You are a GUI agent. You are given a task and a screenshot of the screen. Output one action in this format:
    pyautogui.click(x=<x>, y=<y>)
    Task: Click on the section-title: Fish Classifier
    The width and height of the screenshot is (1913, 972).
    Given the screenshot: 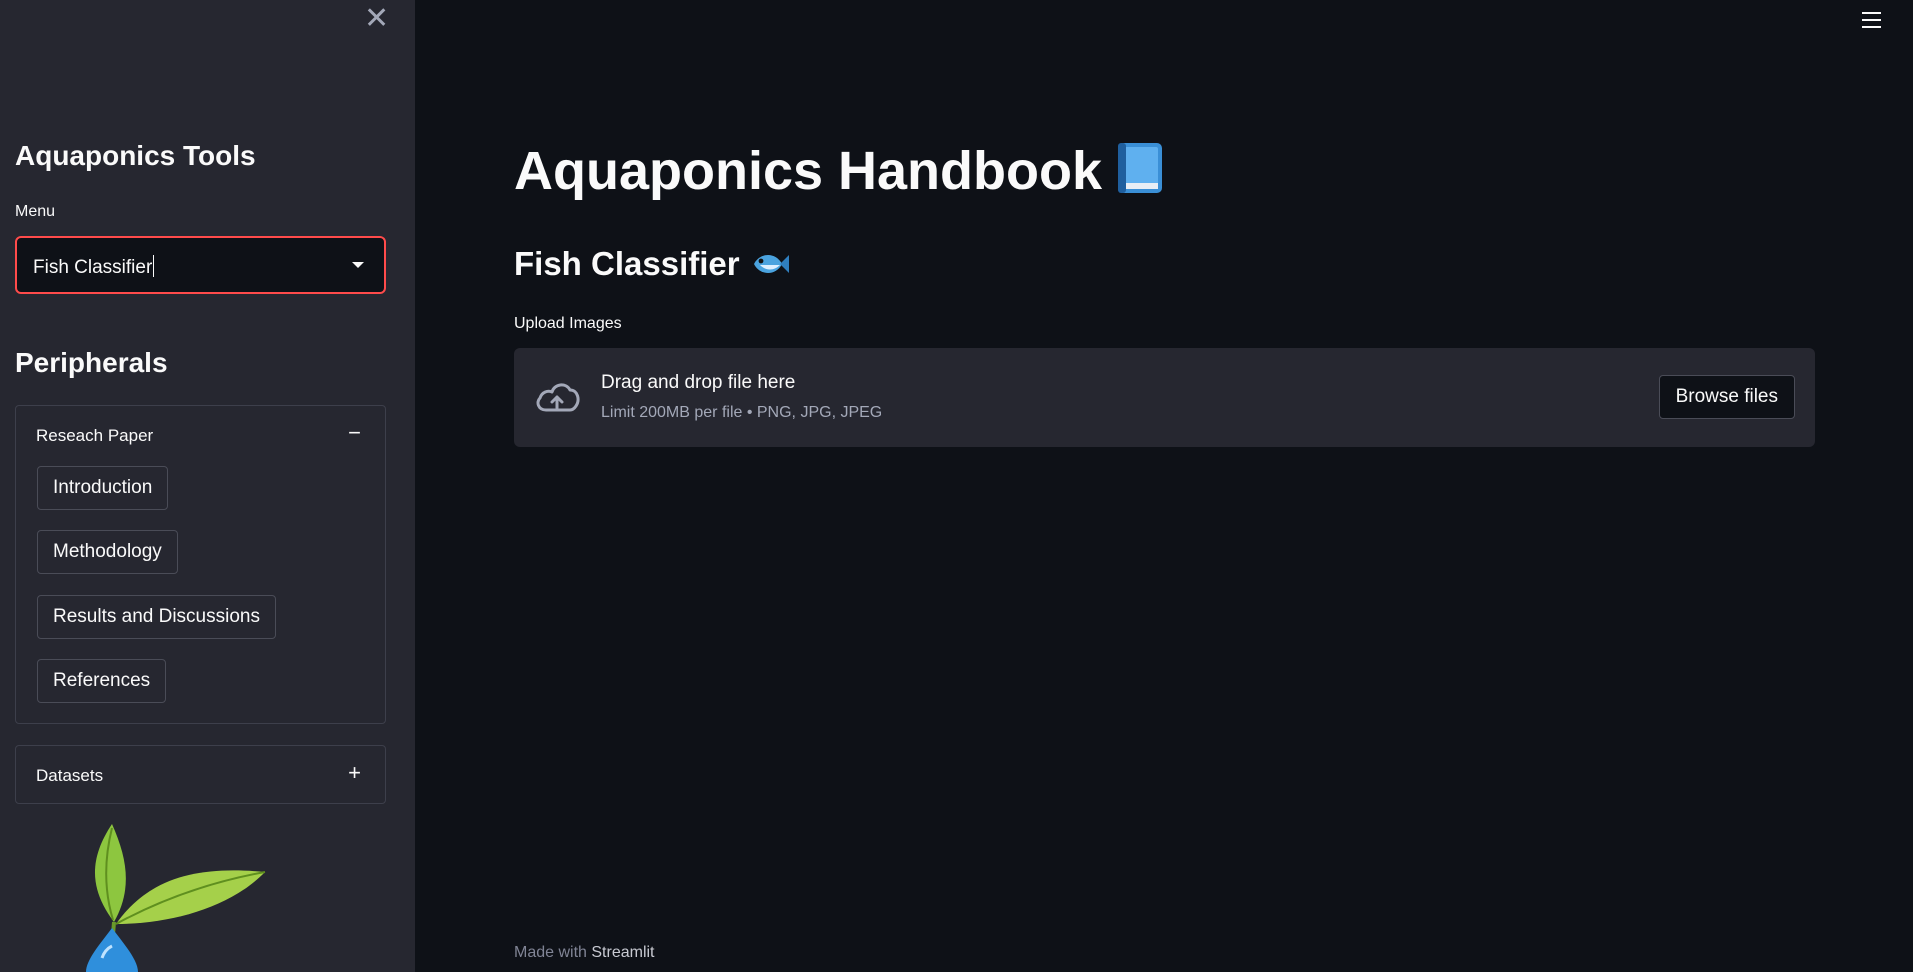 What is the action you would take?
    pyautogui.click(x=652, y=264)
    